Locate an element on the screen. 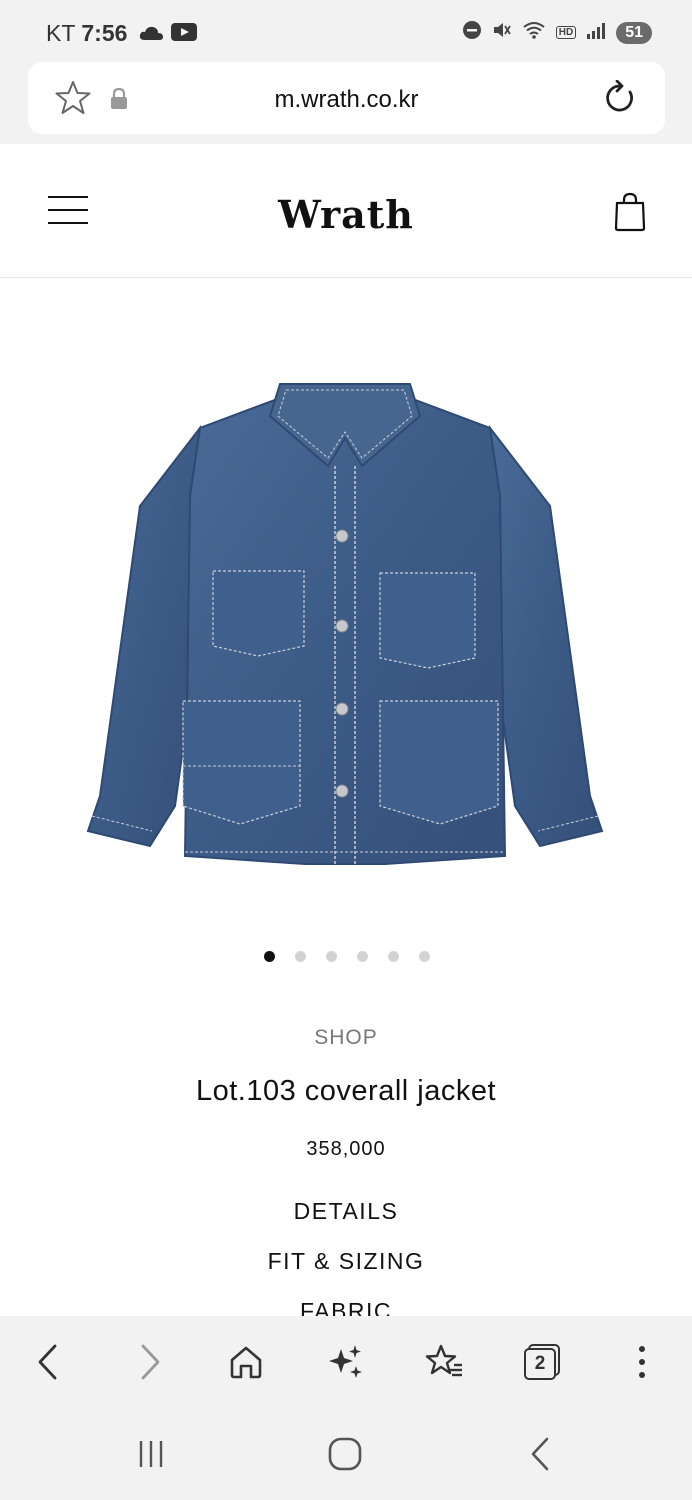 This screenshot has height=1500, width=692. status-right: HD 51 is located at coordinates (557, 32).